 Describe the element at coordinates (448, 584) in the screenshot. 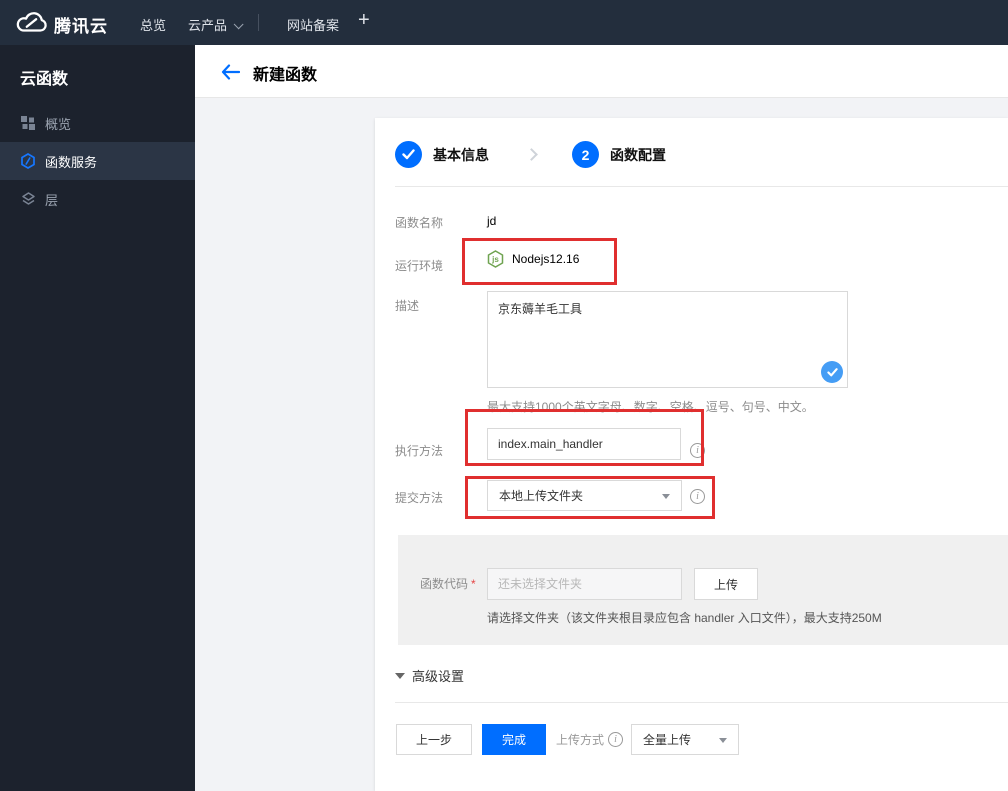

I see `function-code-label: 函数代码 *` at that location.